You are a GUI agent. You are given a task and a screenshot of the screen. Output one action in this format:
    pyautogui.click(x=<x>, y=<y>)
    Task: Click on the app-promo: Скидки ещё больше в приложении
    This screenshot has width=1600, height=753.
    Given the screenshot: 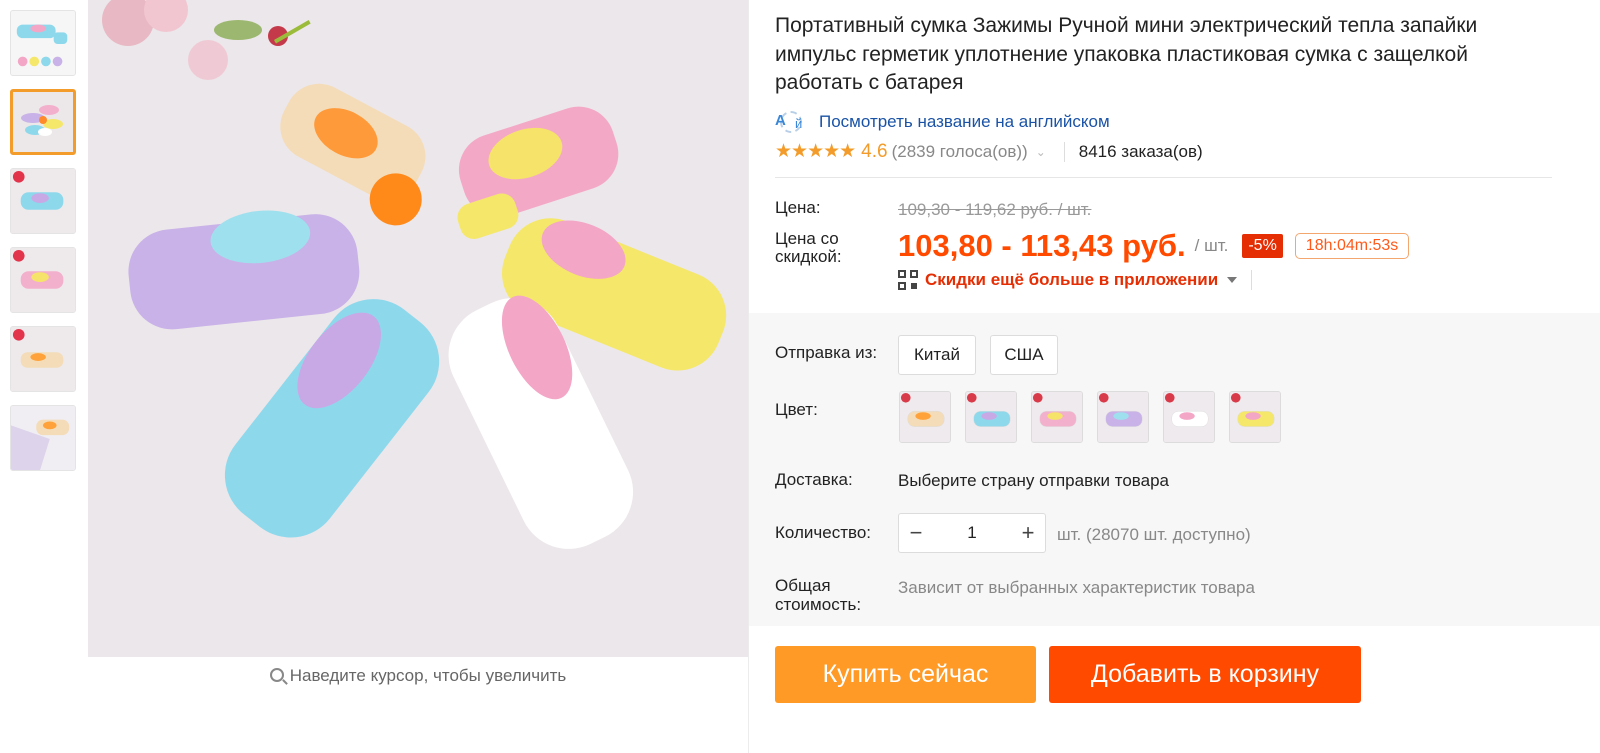 What is the action you would take?
    pyautogui.click(x=1075, y=280)
    